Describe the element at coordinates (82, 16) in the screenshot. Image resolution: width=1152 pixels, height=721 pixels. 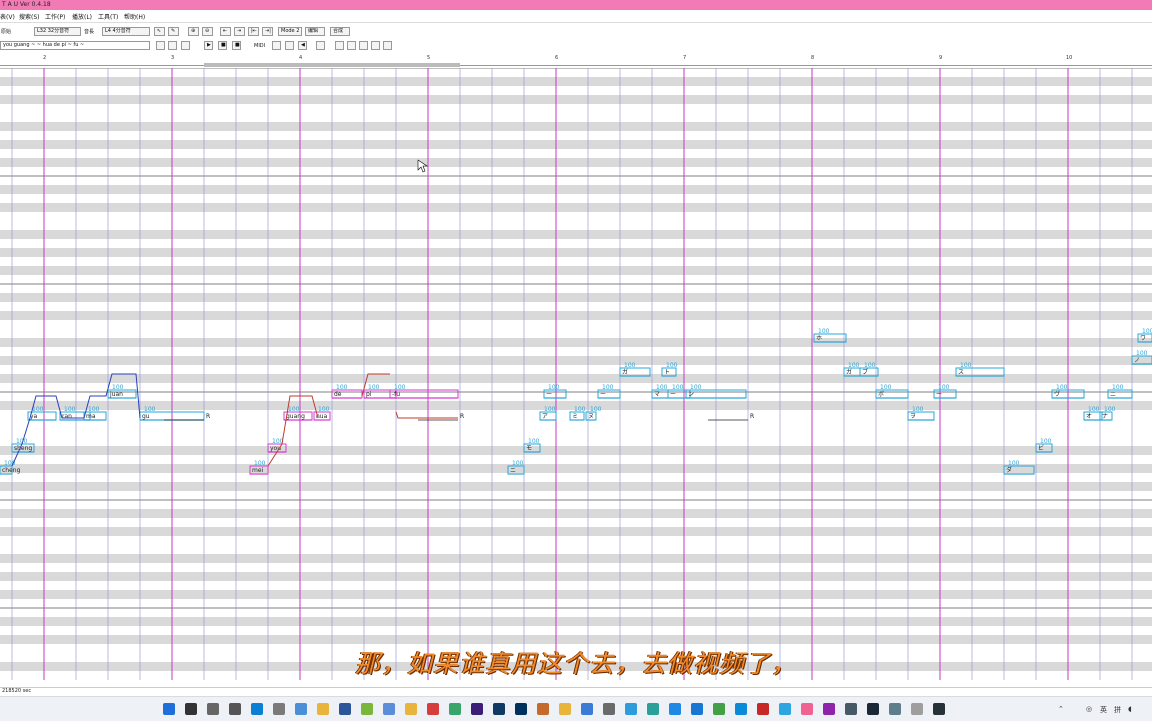
I see `menu-item-play: 播放(L)` at that location.